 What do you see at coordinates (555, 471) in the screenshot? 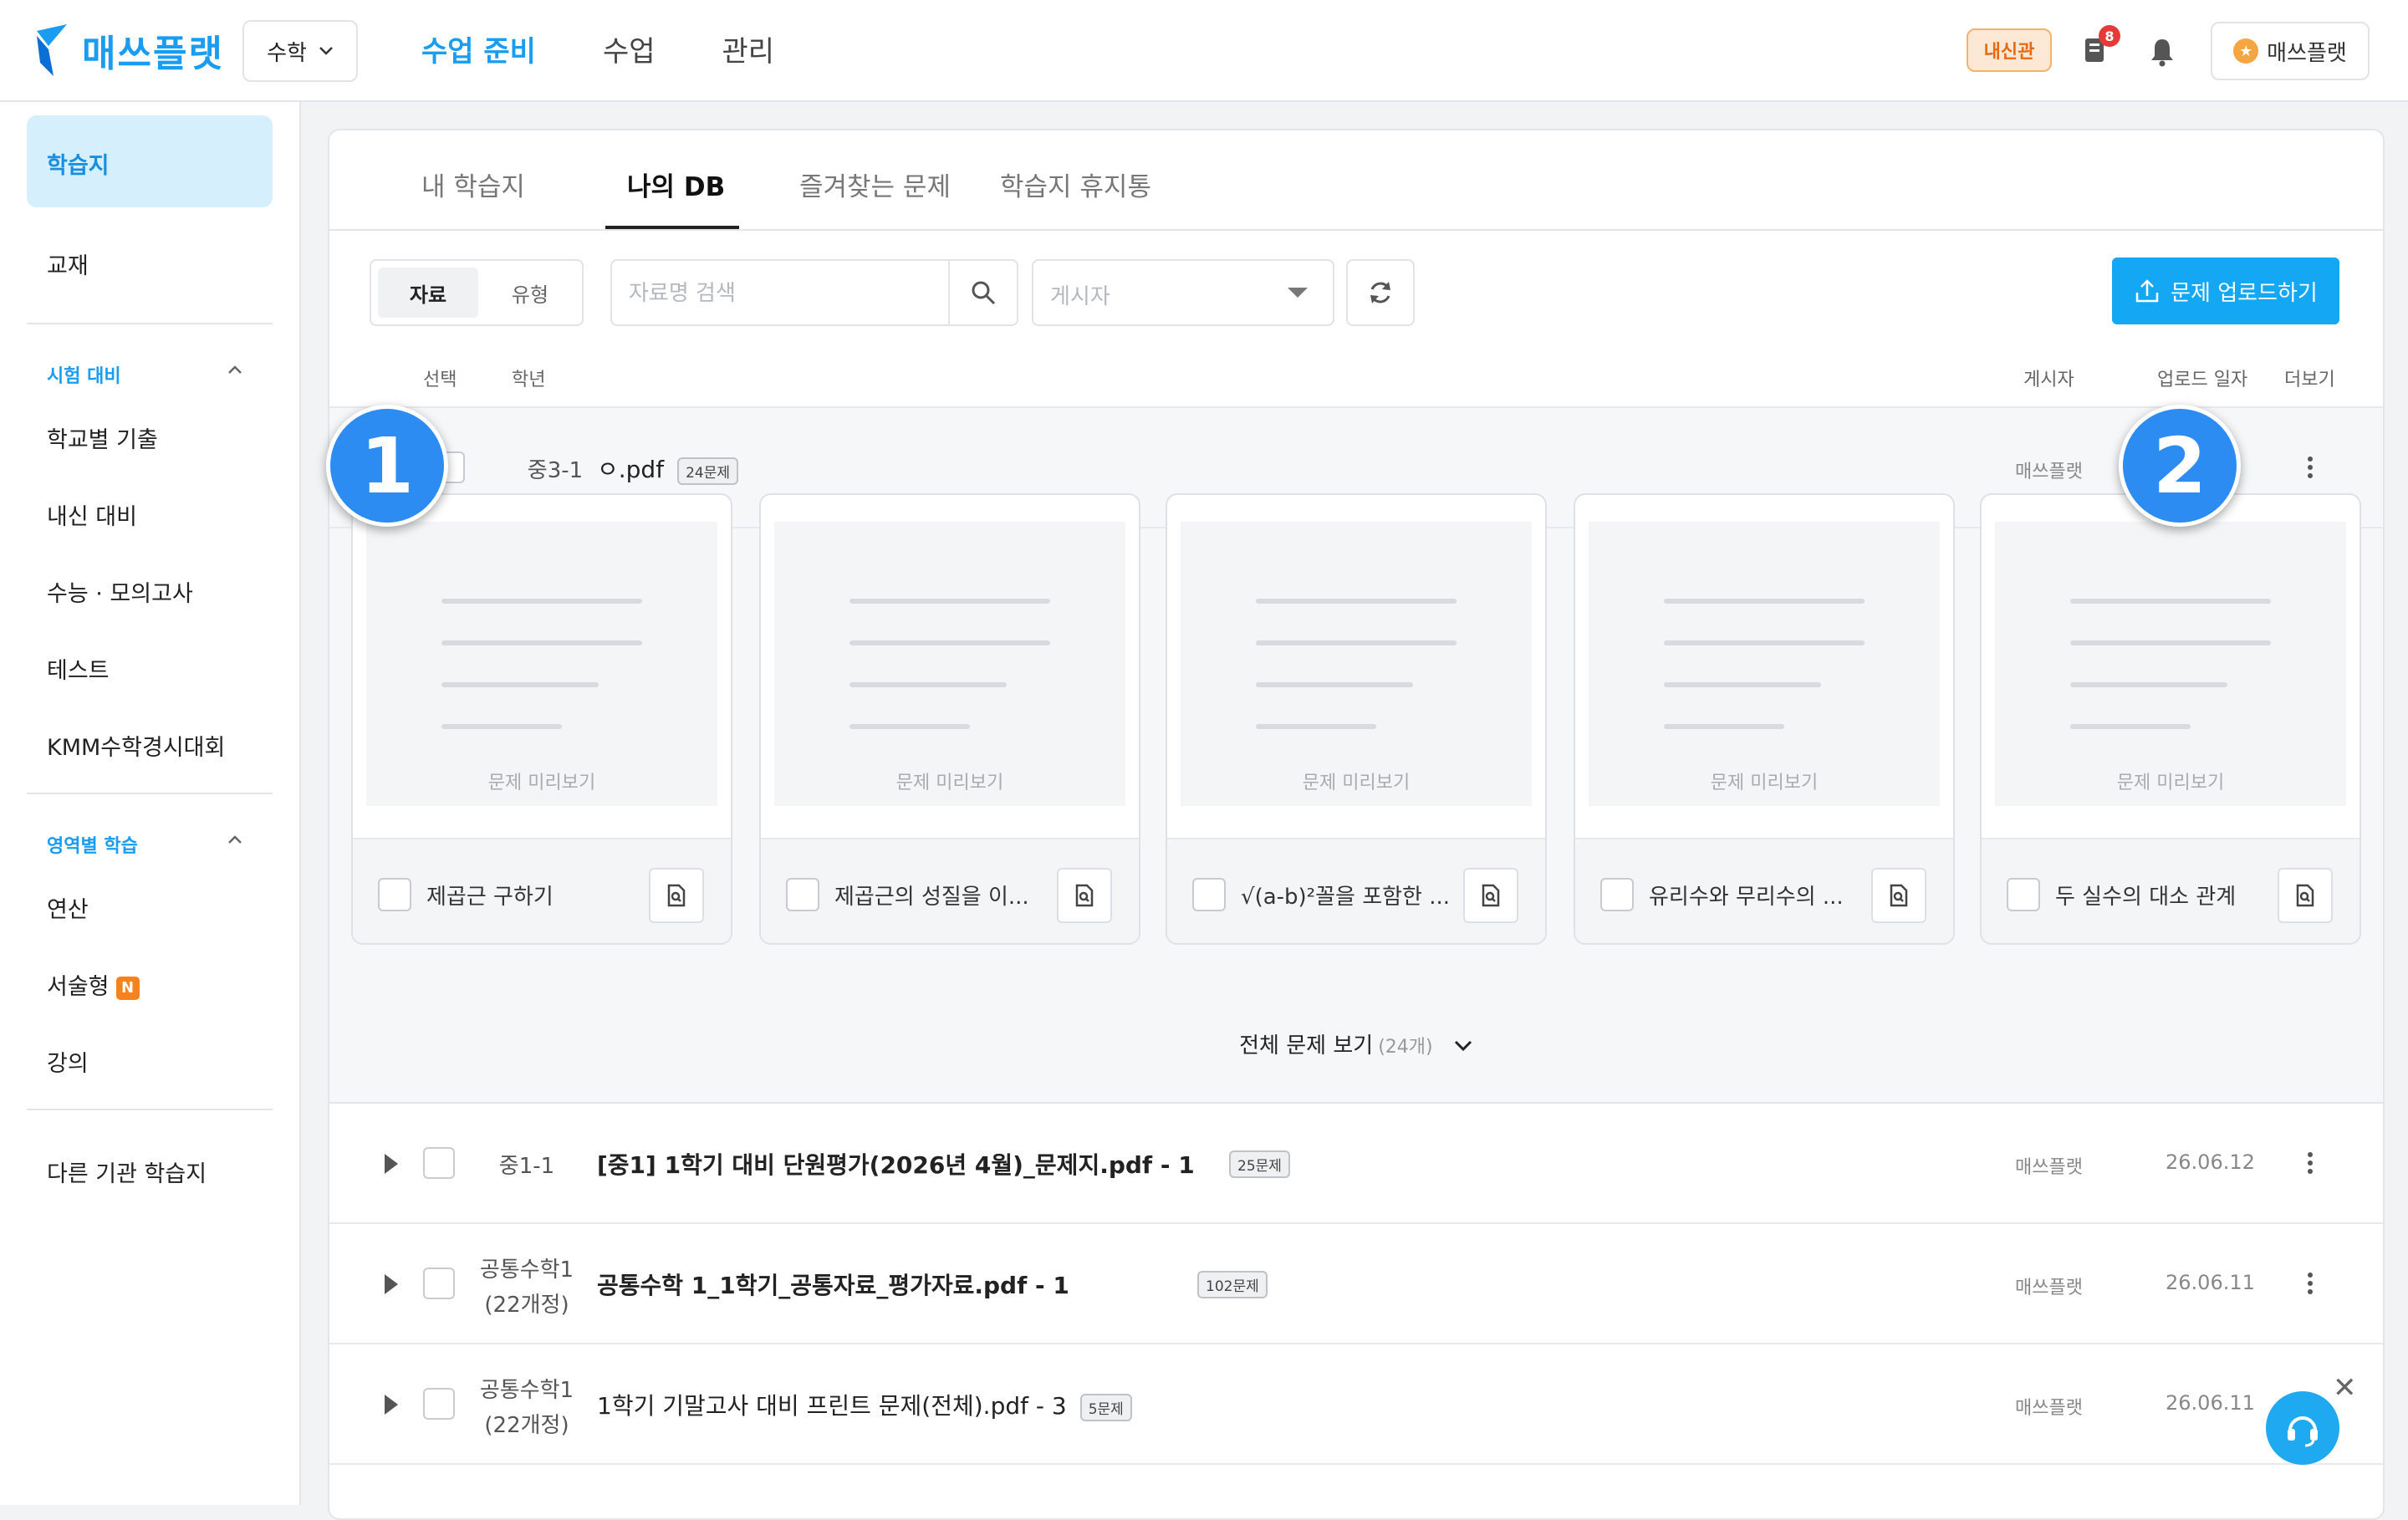
I see `row-grade: 중3-1` at bounding box center [555, 471].